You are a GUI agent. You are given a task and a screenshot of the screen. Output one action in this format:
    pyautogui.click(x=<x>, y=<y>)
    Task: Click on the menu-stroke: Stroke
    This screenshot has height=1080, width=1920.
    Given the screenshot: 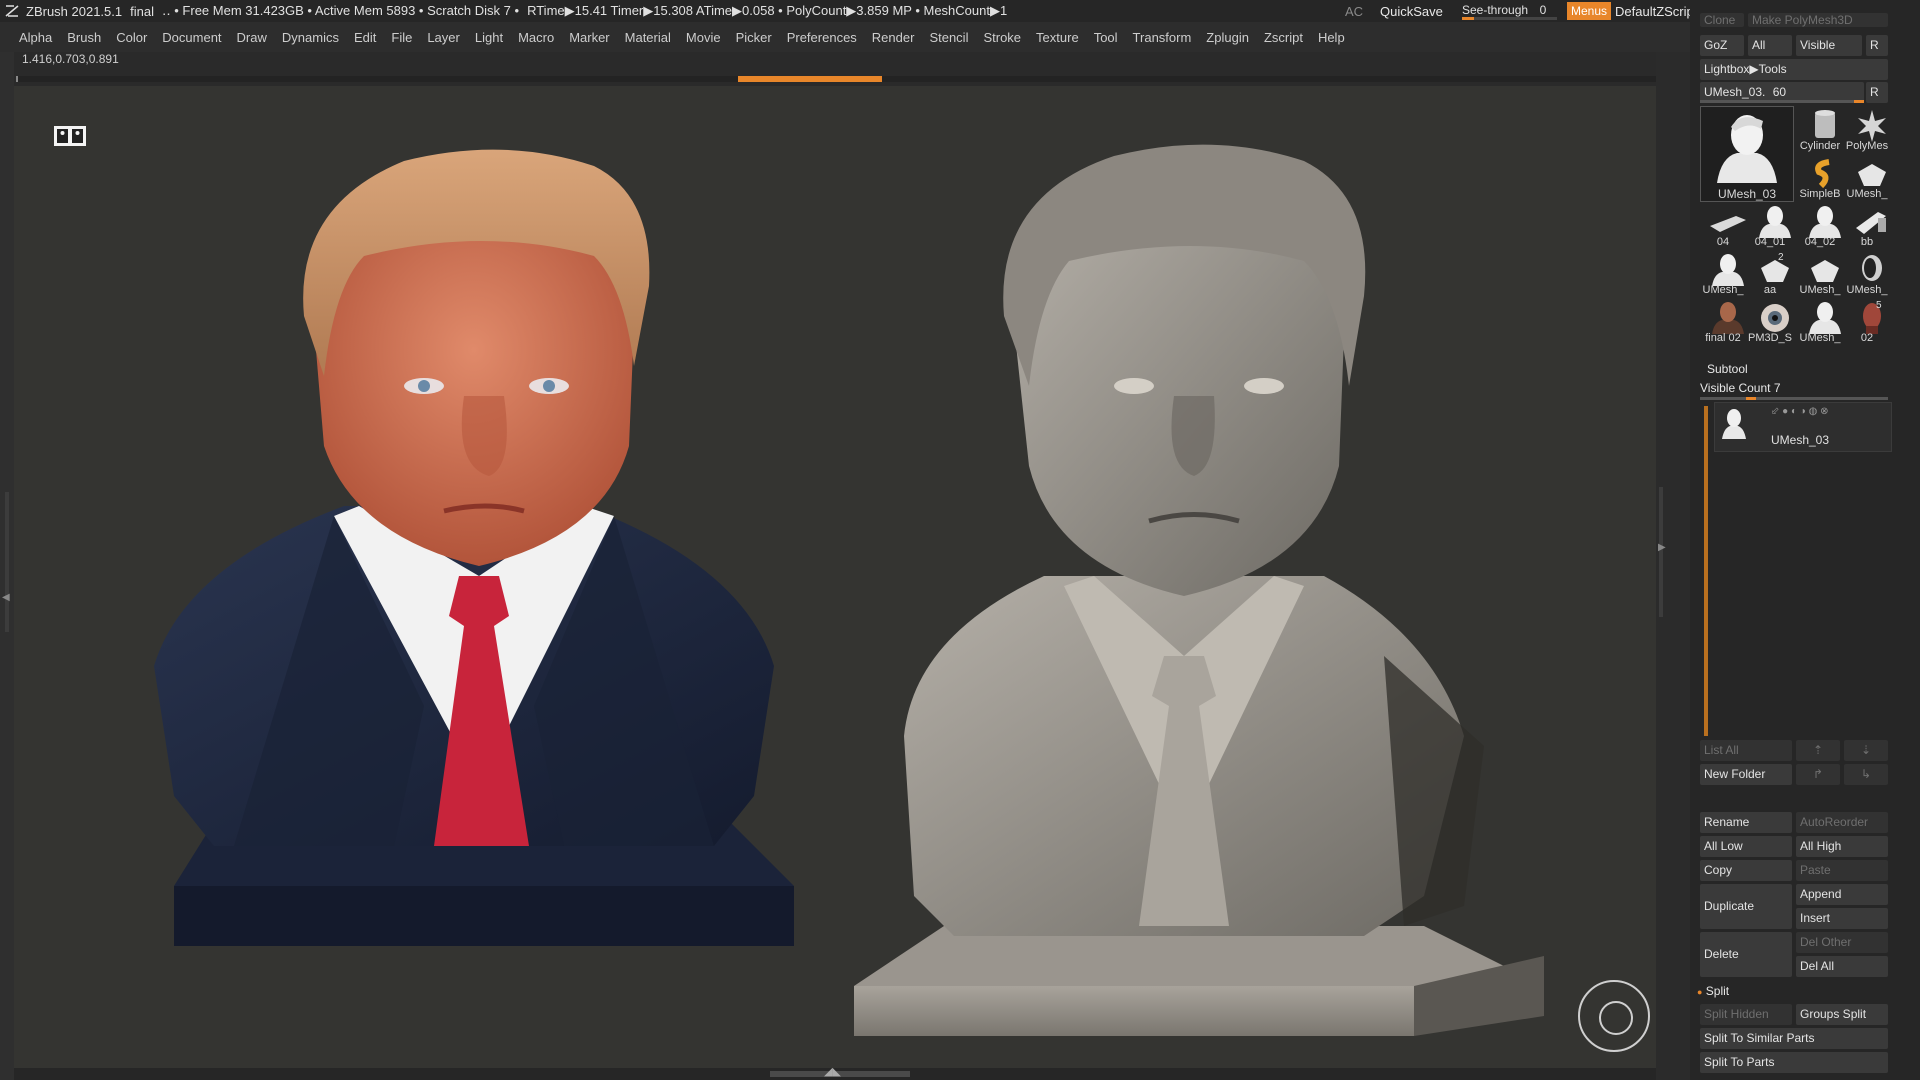 What is the action you would take?
    pyautogui.click(x=1002, y=37)
    